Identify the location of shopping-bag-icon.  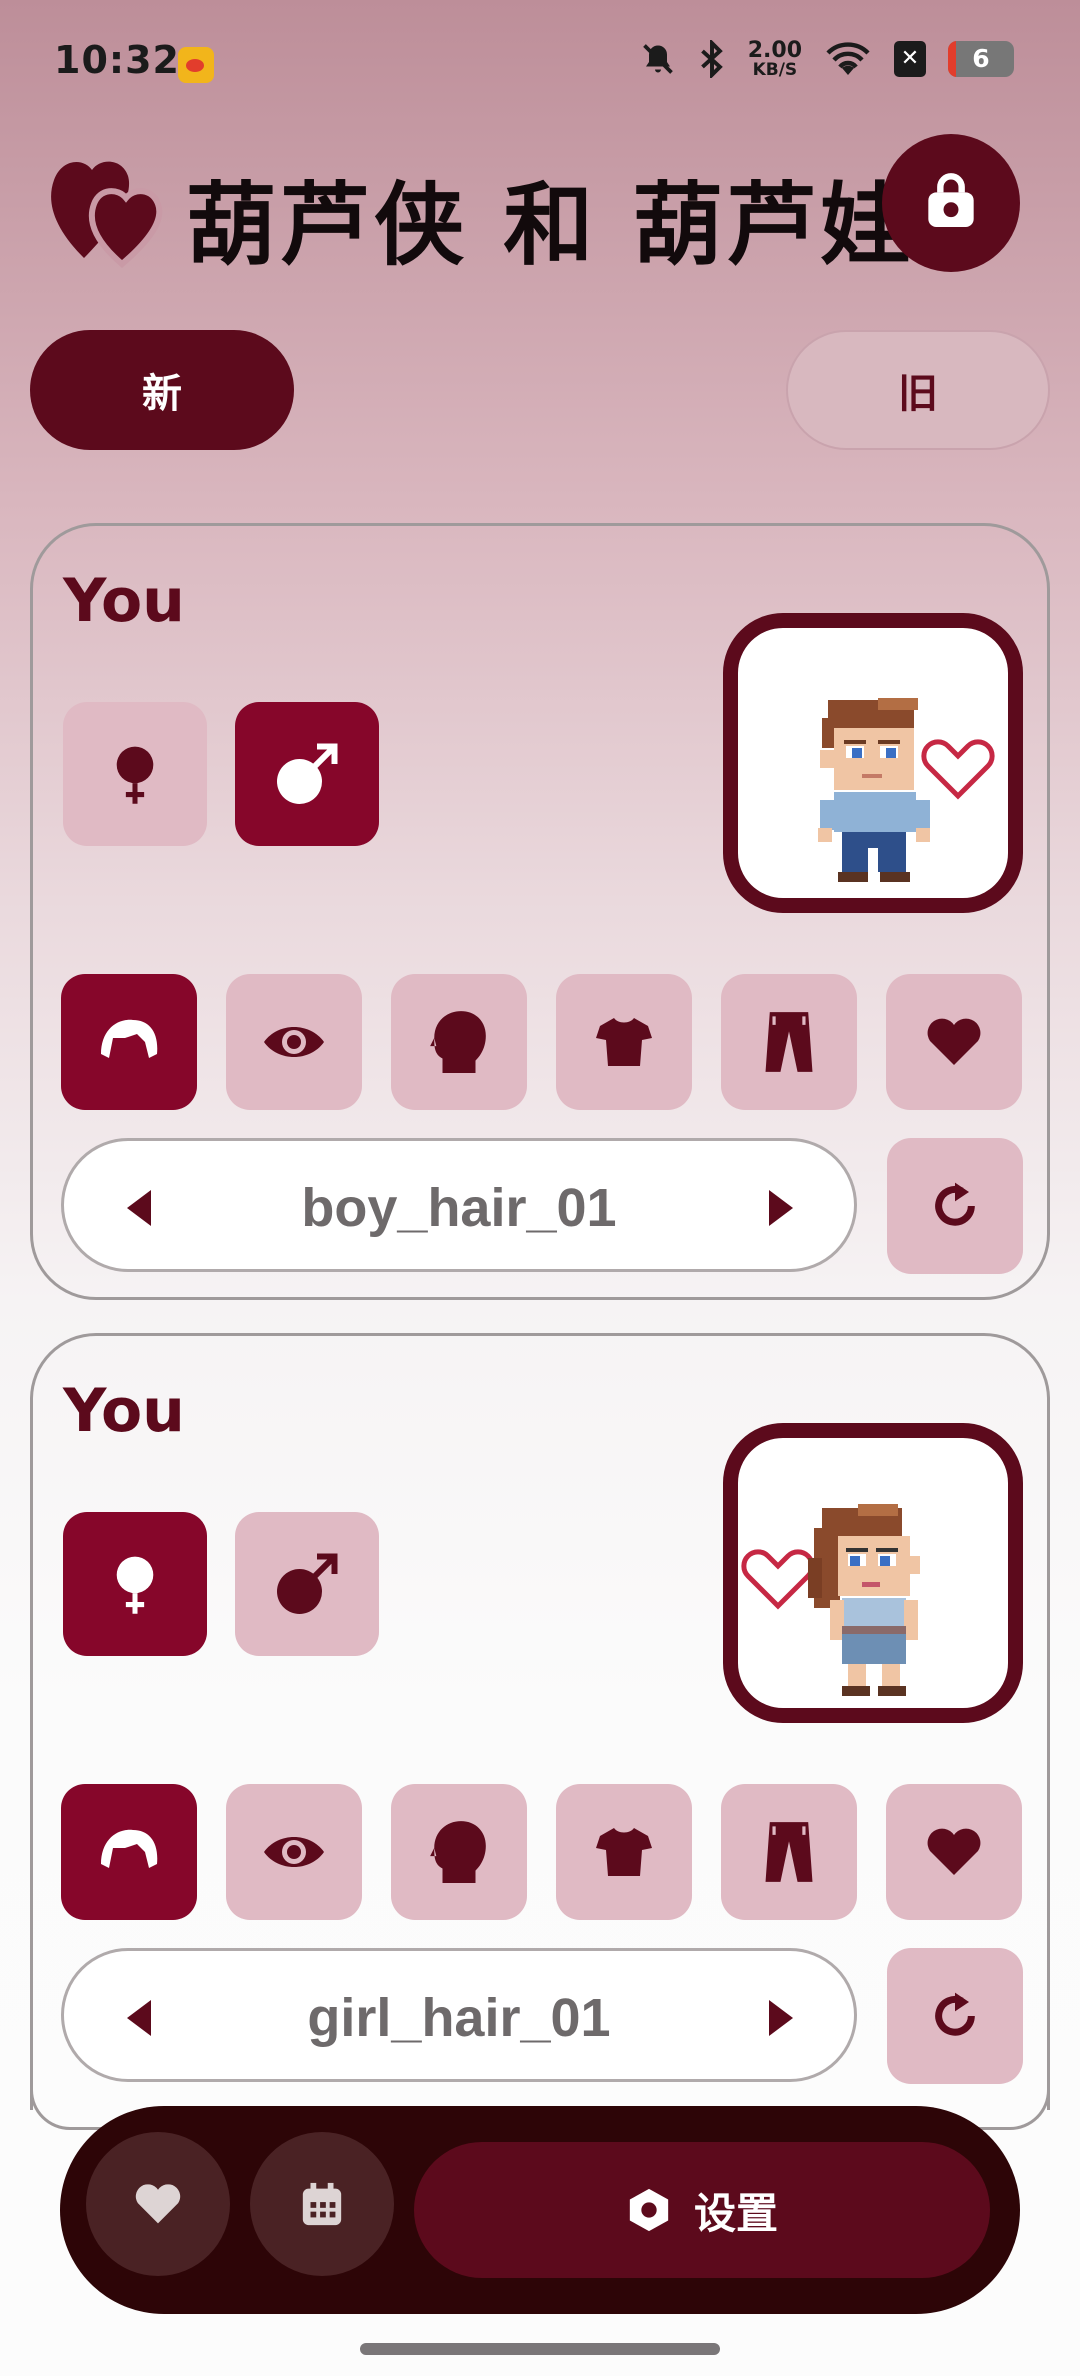
(951, 200).